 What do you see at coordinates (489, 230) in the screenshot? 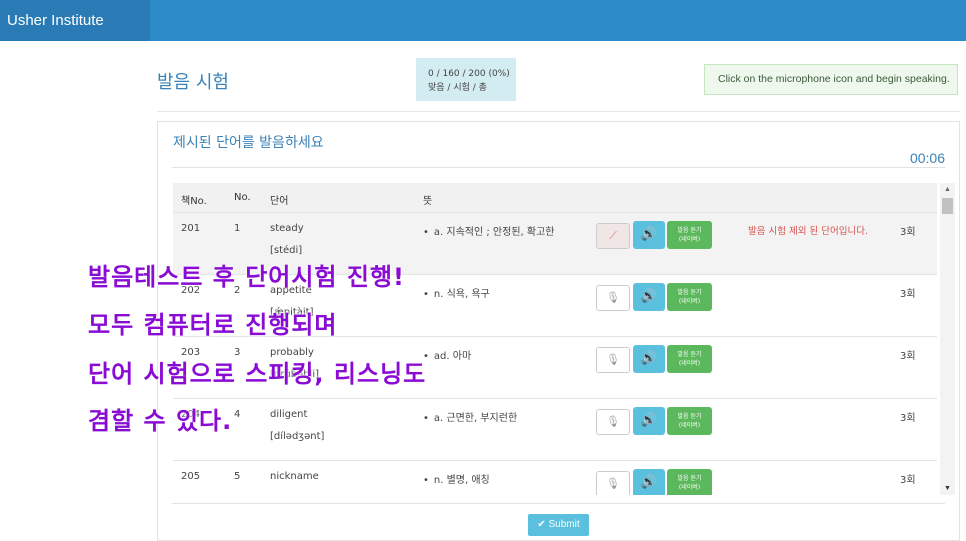
I see `meaning: a. 지속적인 ; 안정된, 확고한` at bounding box center [489, 230].